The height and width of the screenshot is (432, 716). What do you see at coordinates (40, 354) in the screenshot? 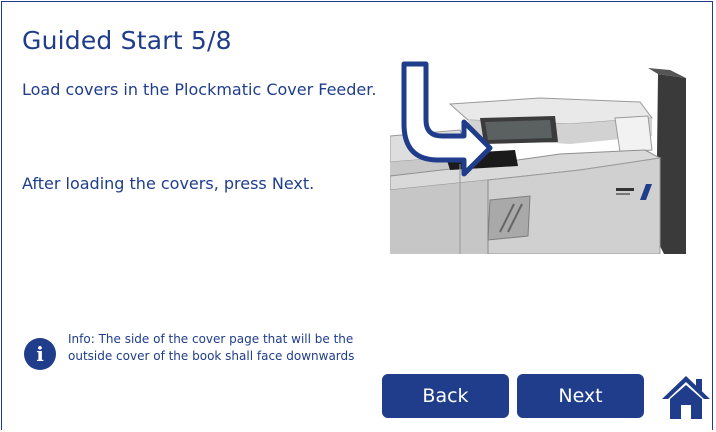
I see `info-icon: i` at bounding box center [40, 354].